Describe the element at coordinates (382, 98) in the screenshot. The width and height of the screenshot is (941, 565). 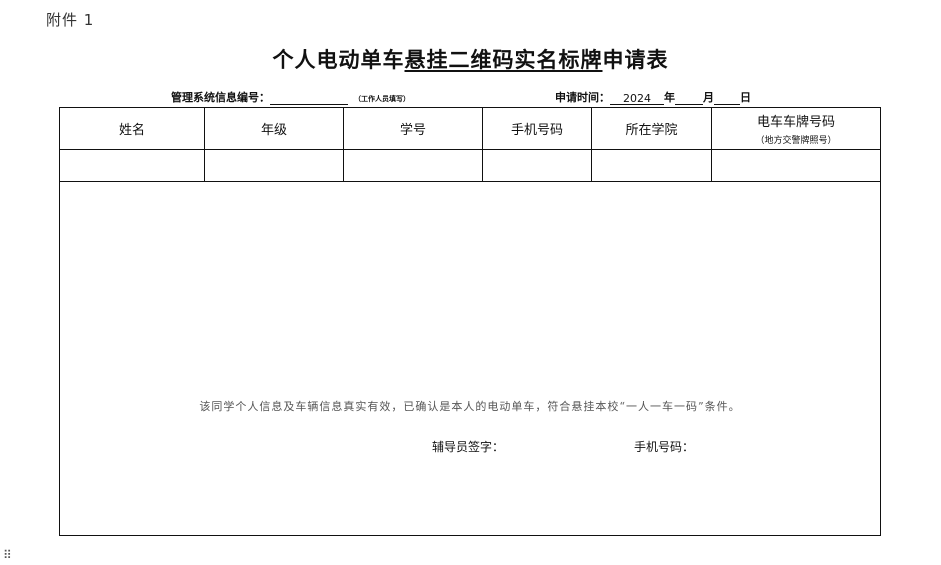
I see `mgmt-note: （工作人员填写）` at that location.